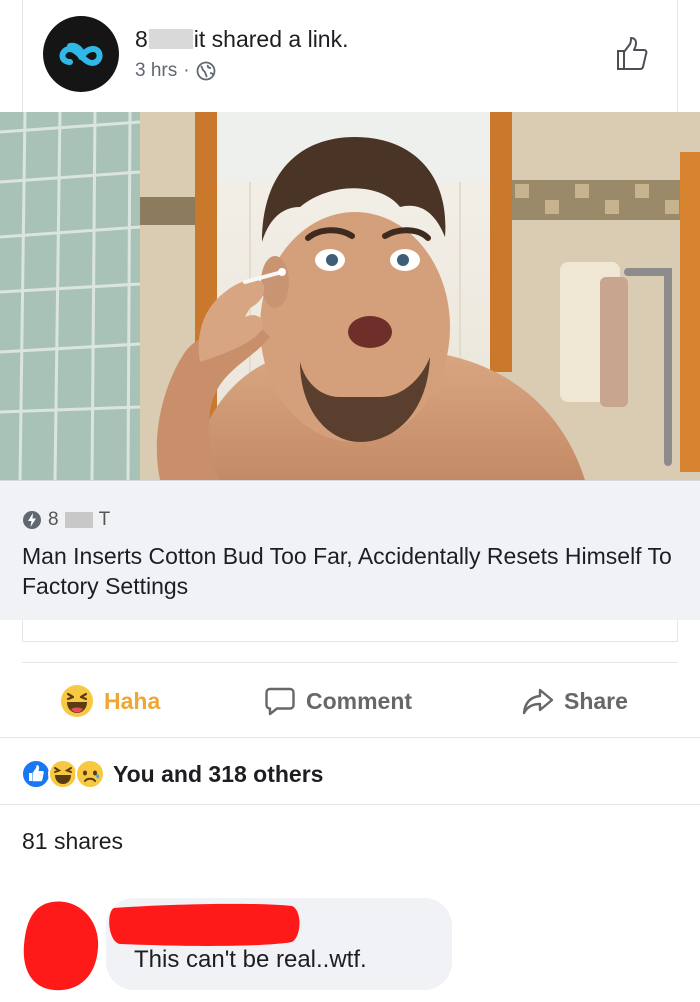  What do you see at coordinates (350, 56) in the screenshot?
I see `post-header: 8 it shared a link. 3 hrs ·` at bounding box center [350, 56].